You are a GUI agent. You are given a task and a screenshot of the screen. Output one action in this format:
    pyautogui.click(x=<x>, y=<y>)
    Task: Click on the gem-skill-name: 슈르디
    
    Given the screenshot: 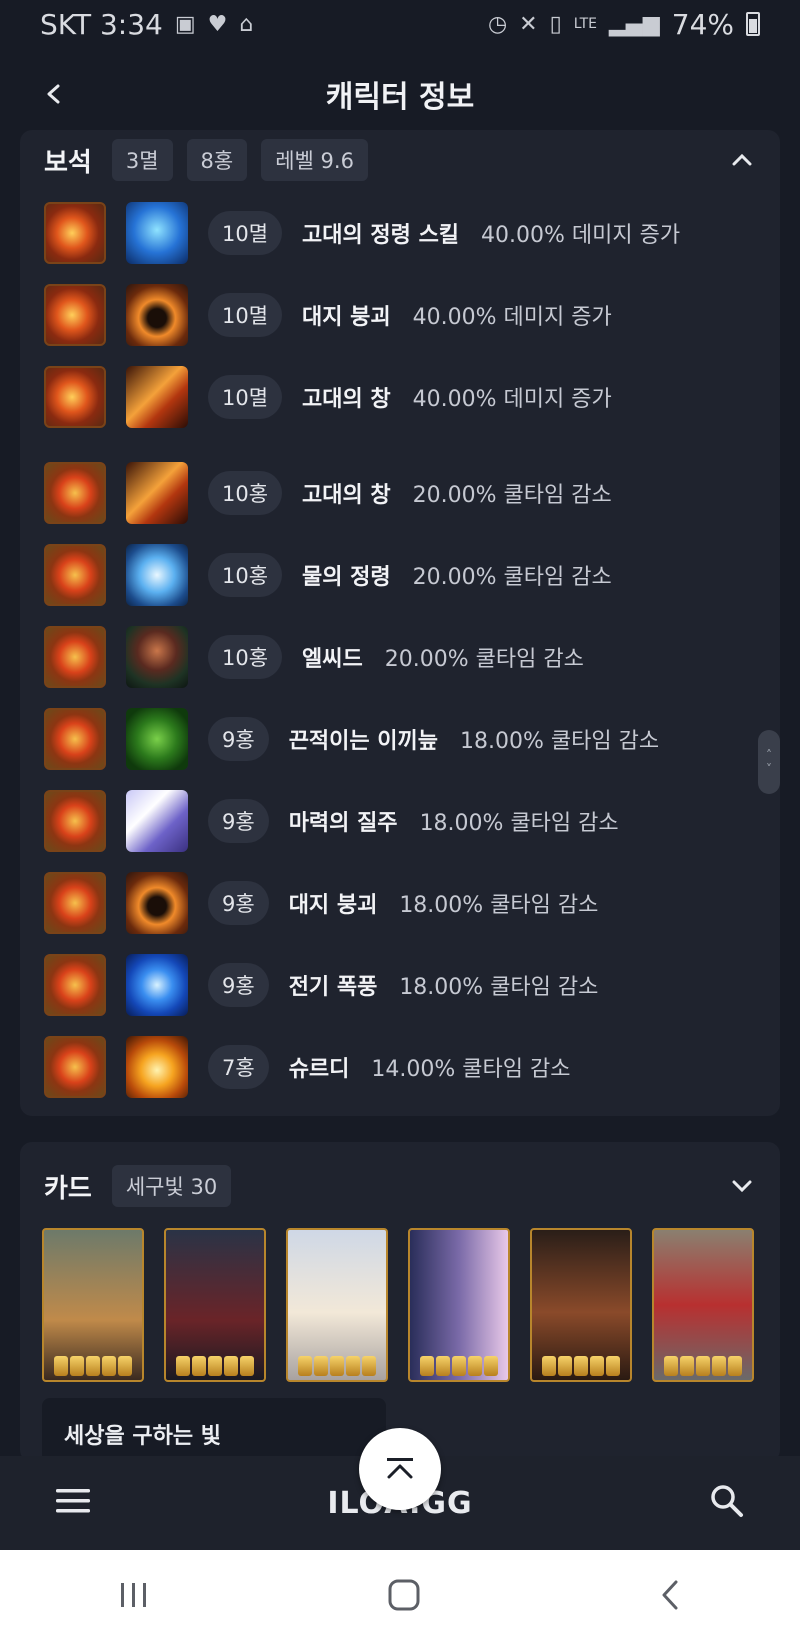 What is the action you would take?
    pyautogui.click(x=319, y=1069)
    